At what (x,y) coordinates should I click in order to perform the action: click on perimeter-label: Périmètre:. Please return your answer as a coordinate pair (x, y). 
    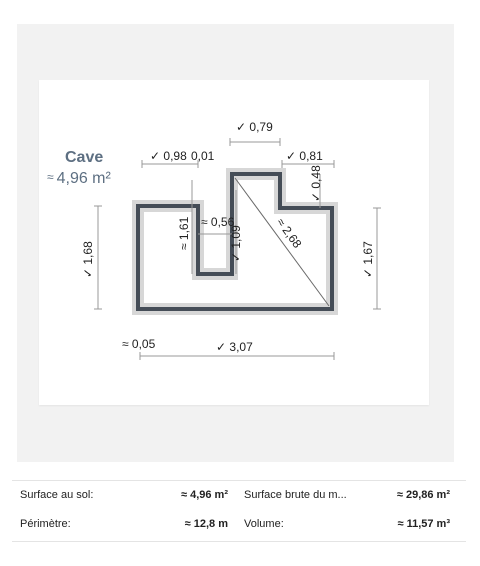
    Looking at the image, I should click on (45, 524).